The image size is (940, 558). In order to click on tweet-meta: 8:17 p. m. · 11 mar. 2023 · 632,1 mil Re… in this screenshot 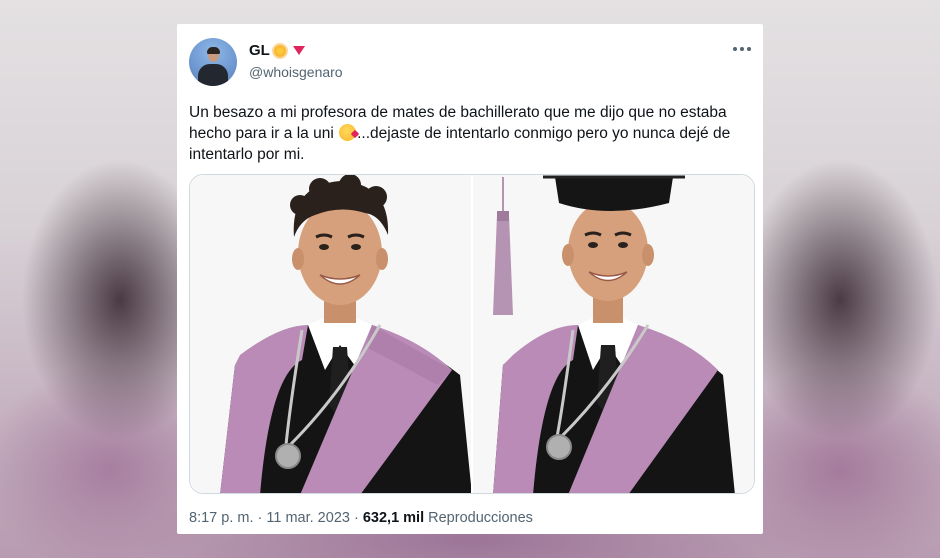, I will do `click(361, 518)`.